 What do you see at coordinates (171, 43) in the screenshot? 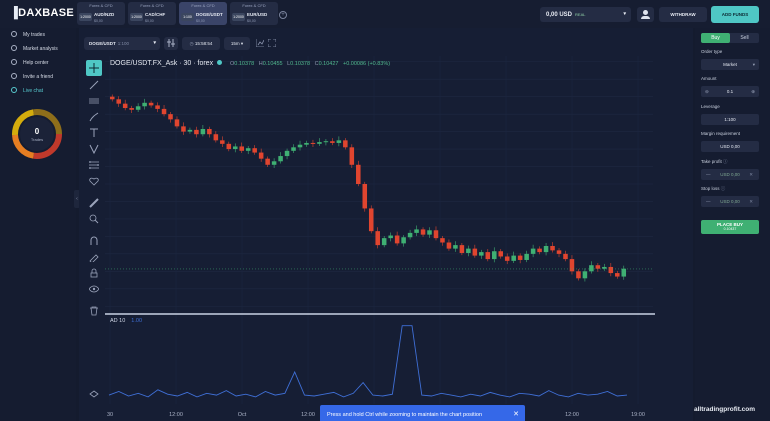
I see `compare-button` at bounding box center [171, 43].